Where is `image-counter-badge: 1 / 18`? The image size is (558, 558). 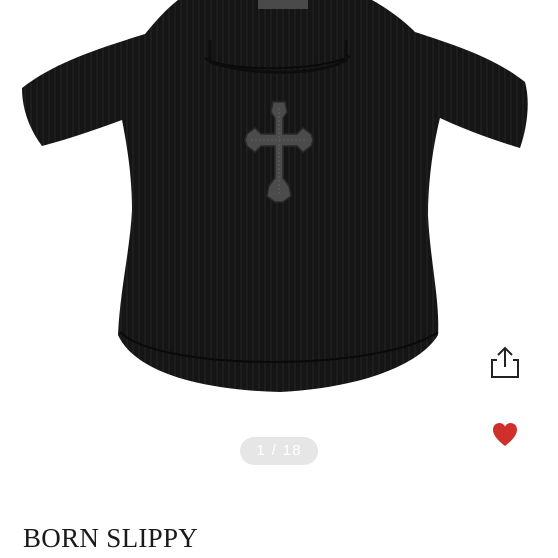
image-counter-badge: 1 / 18 is located at coordinates (279, 451).